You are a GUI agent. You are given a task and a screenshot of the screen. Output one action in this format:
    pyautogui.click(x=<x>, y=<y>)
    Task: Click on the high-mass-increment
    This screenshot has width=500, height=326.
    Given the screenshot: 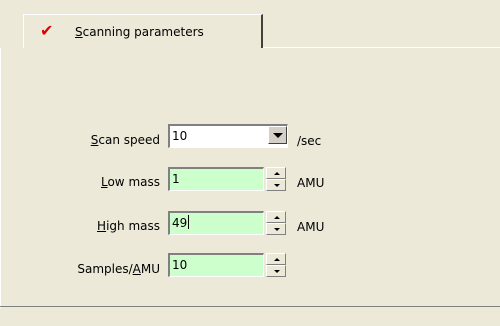 What is the action you would take?
    pyautogui.click(x=276, y=217)
    